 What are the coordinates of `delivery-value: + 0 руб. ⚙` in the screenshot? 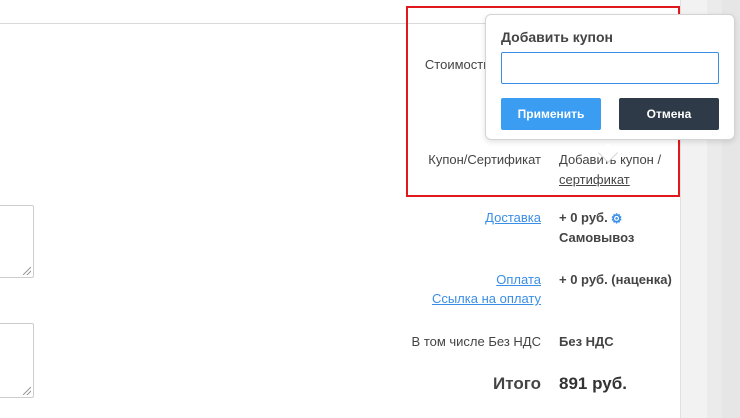 It's located at (591, 217).